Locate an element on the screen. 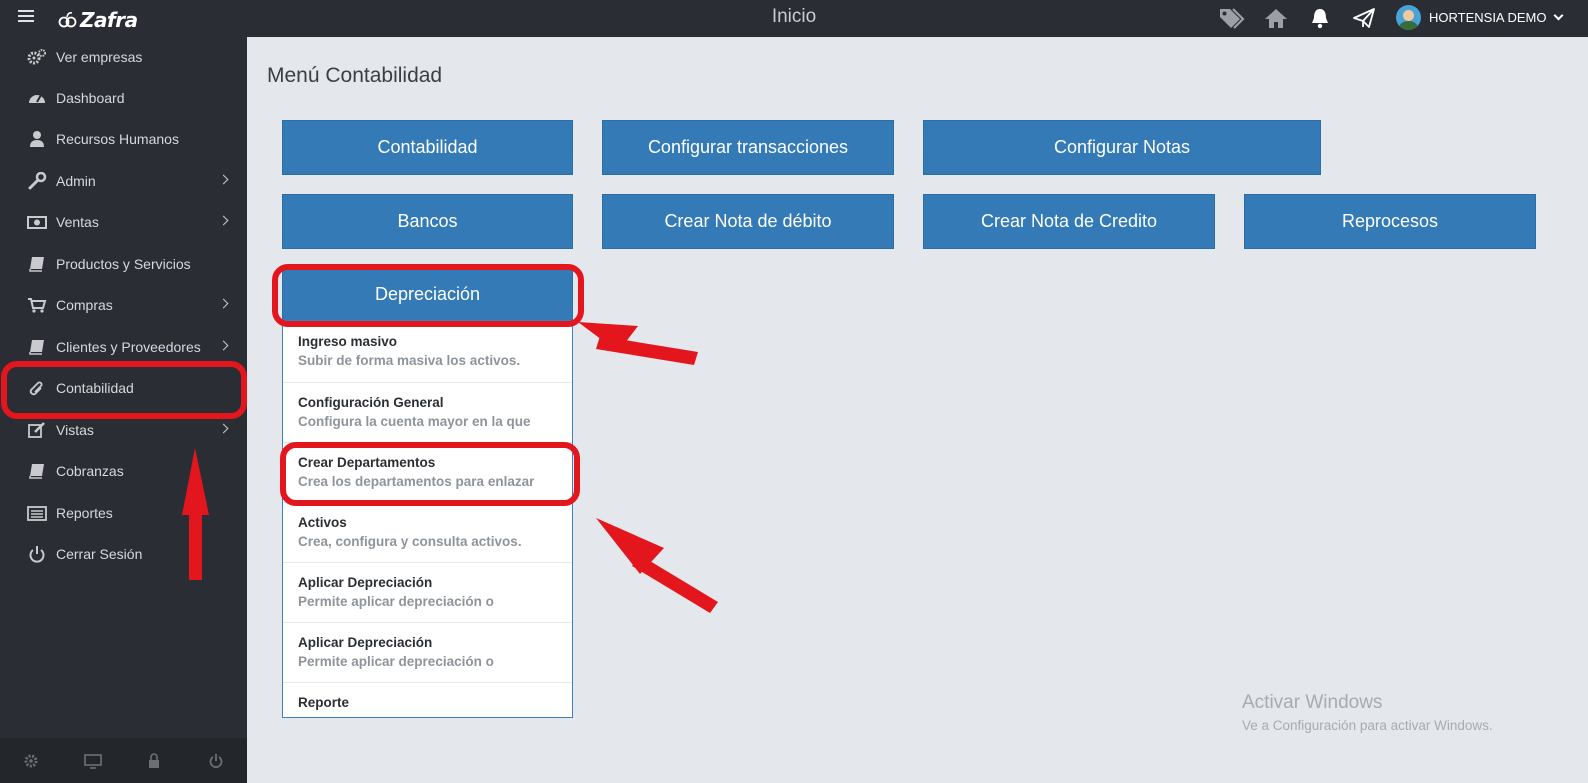 This screenshot has height=783, width=1588. arrow-up-left-icon is located at coordinates (657, 565).